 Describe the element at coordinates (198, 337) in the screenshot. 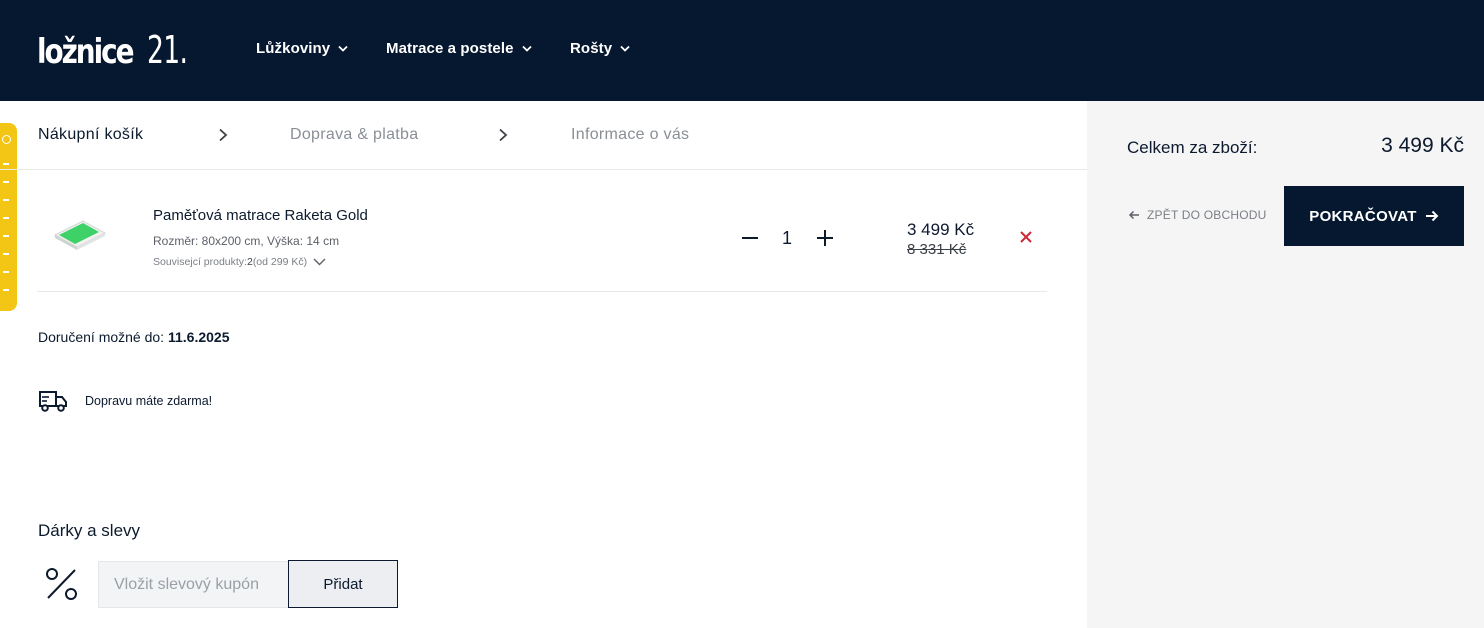

I see `delivery-date: 11.6.2025` at that location.